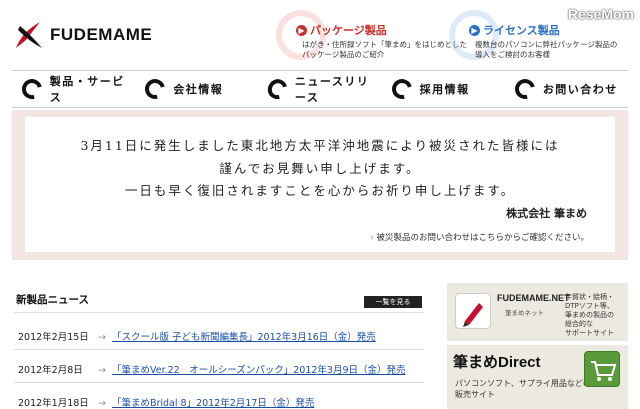 Image resolution: width=640 pixels, height=409 pixels. I want to click on promo-title: ▶ライセンス製品, so click(514, 30).